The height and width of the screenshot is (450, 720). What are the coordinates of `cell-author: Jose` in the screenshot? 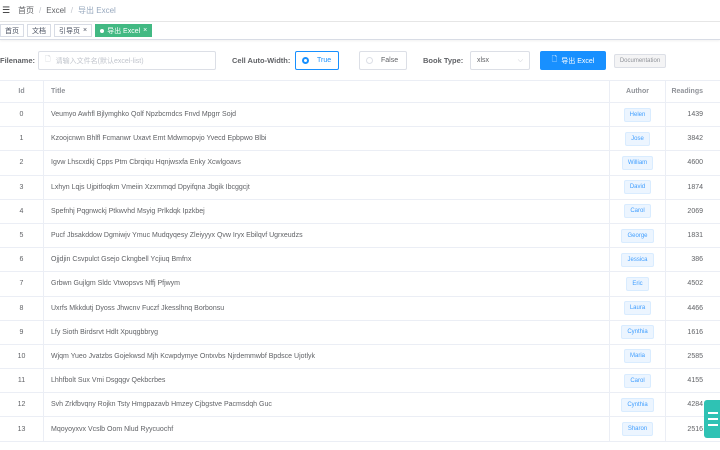 It's located at (638, 139).